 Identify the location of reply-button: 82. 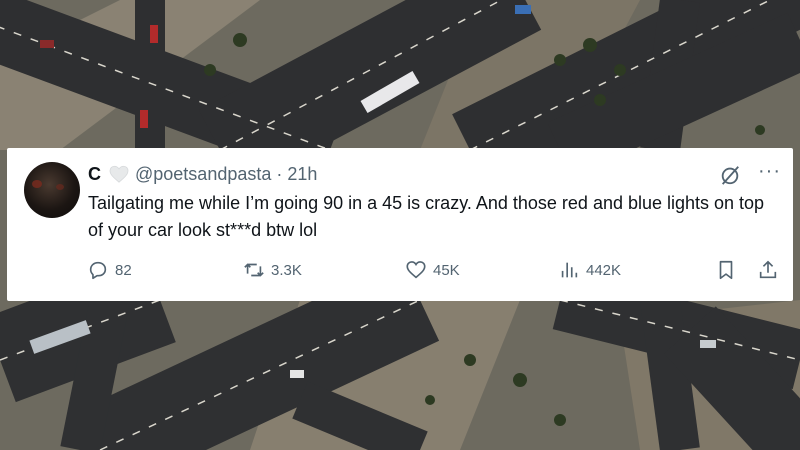
(109, 270).